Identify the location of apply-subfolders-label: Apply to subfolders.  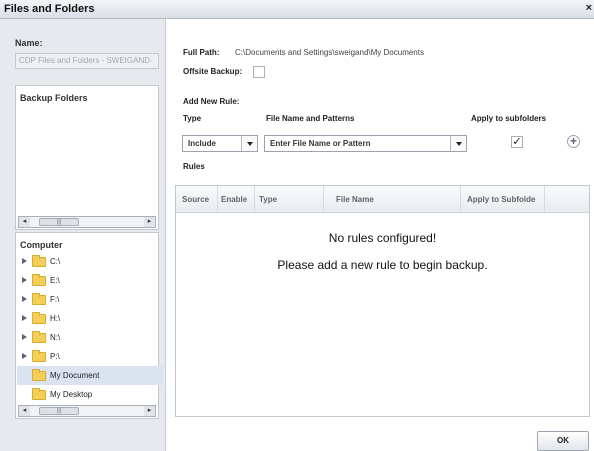
(509, 118).